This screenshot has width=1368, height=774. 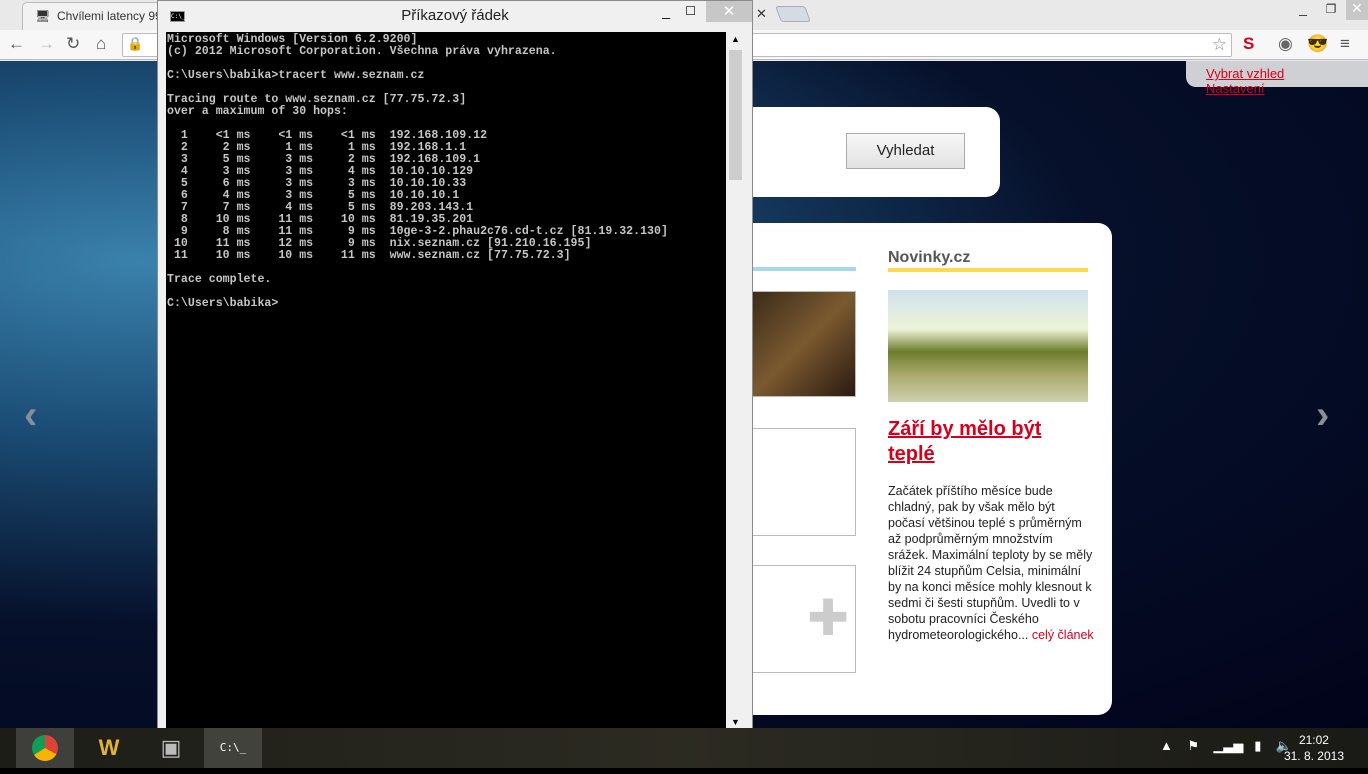 What do you see at coordinates (1331, 12) in the screenshot?
I see `restore-button: ❐` at bounding box center [1331, 12].